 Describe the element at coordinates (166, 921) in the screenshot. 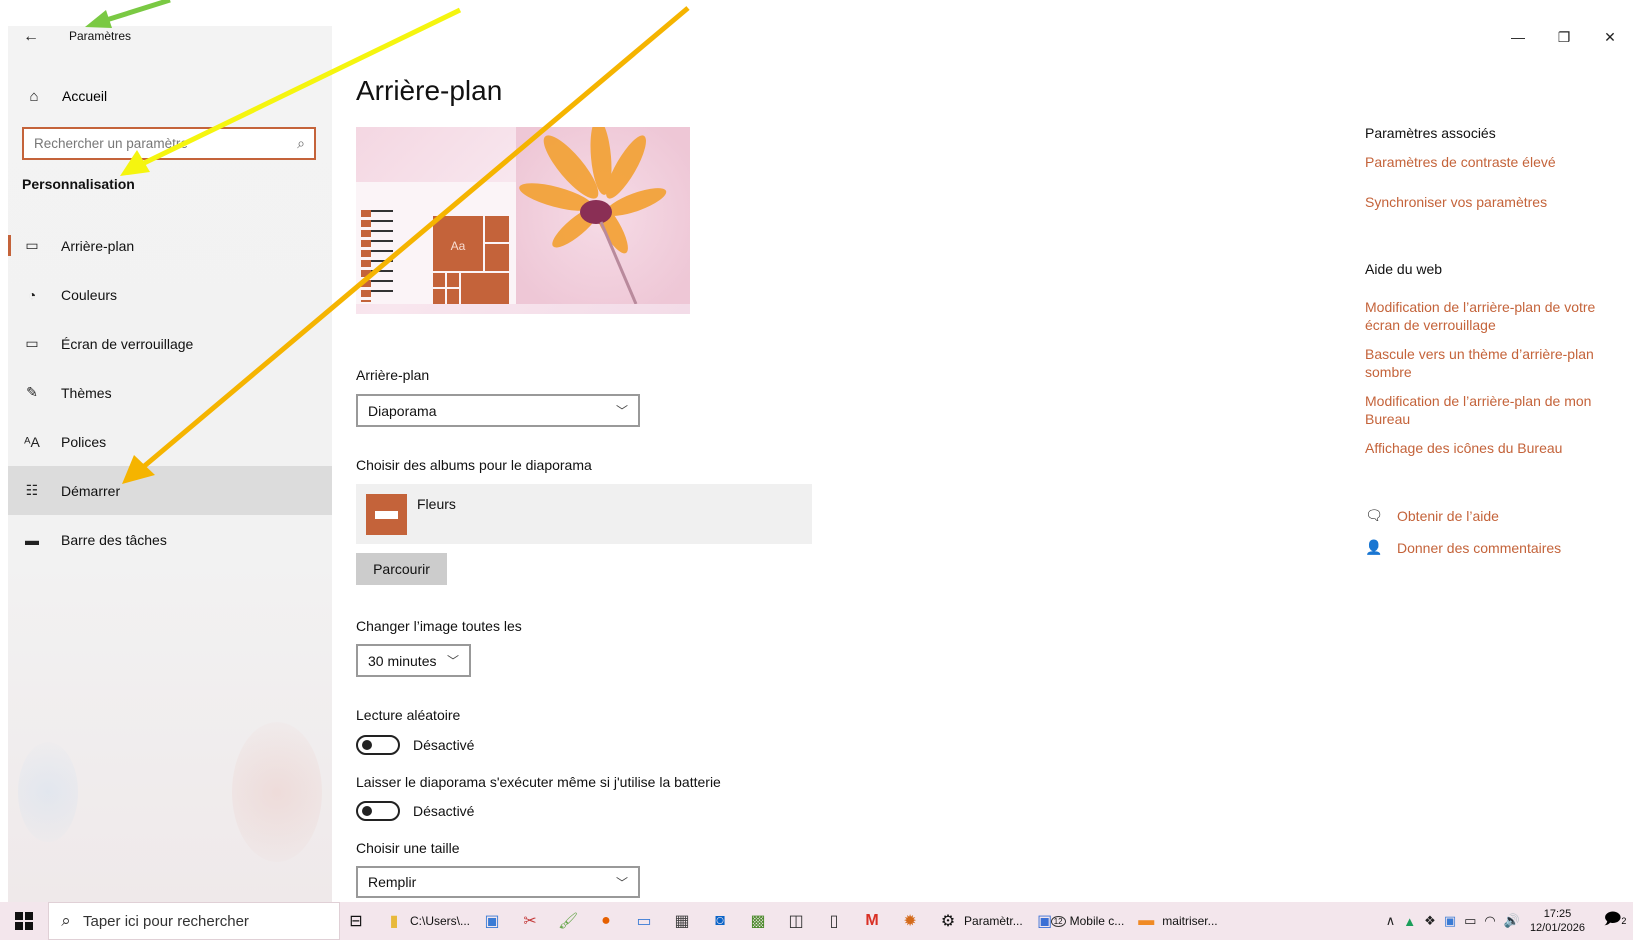

I see `taskbar-search-text: Taper ici pour rechercher` at that location.